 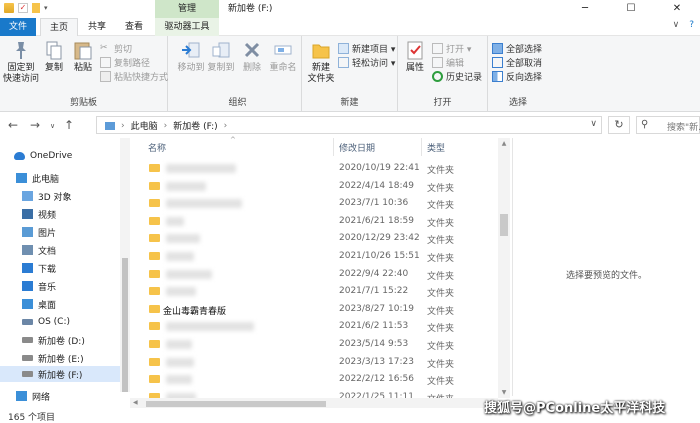 What do you see at coordinates (134, 27) in the screenshot?
I see `tab-view: 查看` at bounding box center [134, 27].